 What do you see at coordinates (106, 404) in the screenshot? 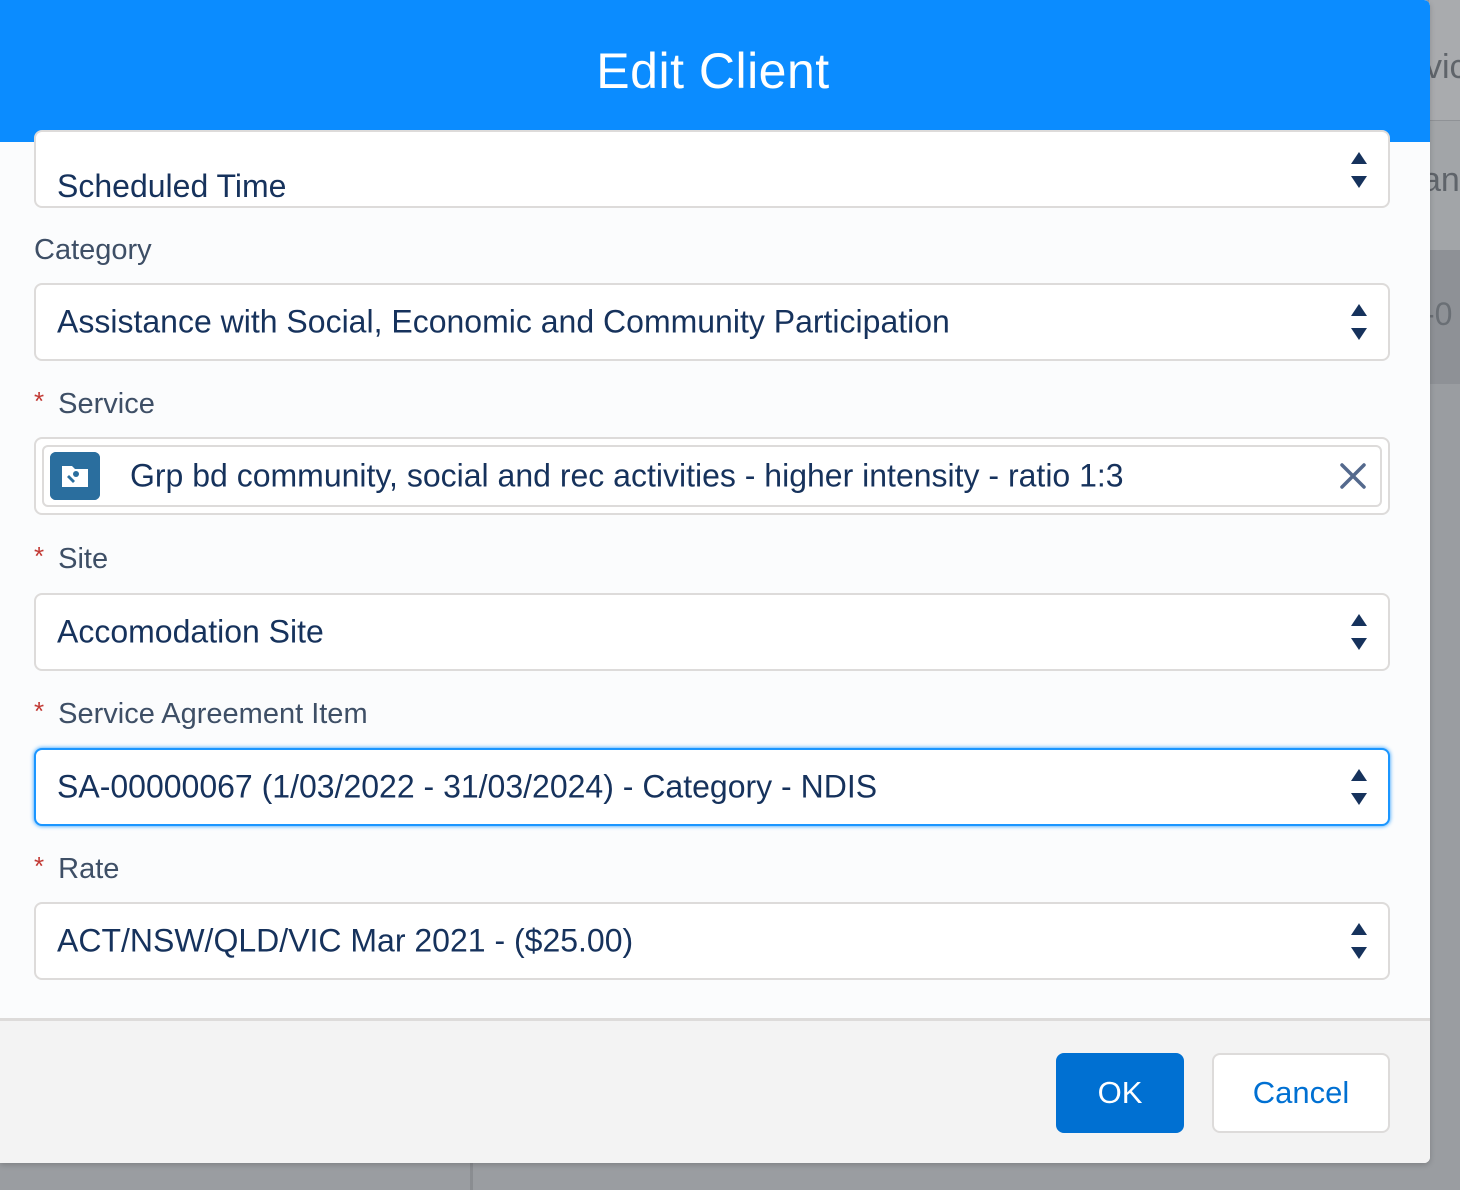
I see `service-label-text: Service` at bounding box center [106, 404].